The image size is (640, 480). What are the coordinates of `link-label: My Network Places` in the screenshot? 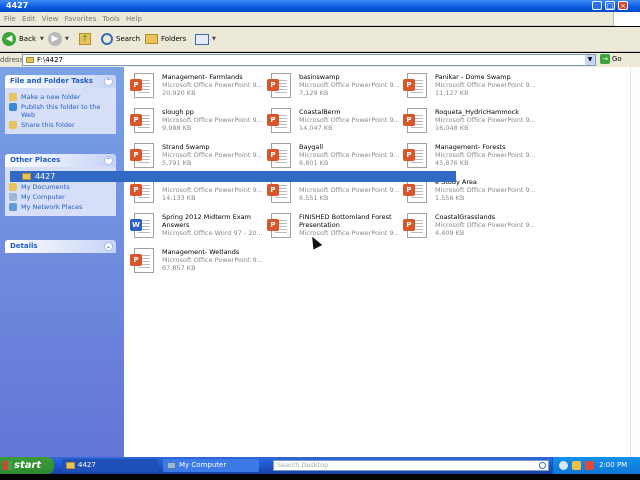 It's located at (52, 207).